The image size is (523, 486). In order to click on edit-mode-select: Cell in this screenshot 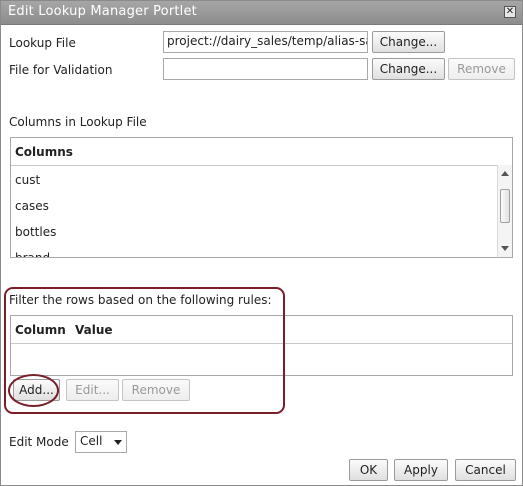, I will do `click(101, 442)`.